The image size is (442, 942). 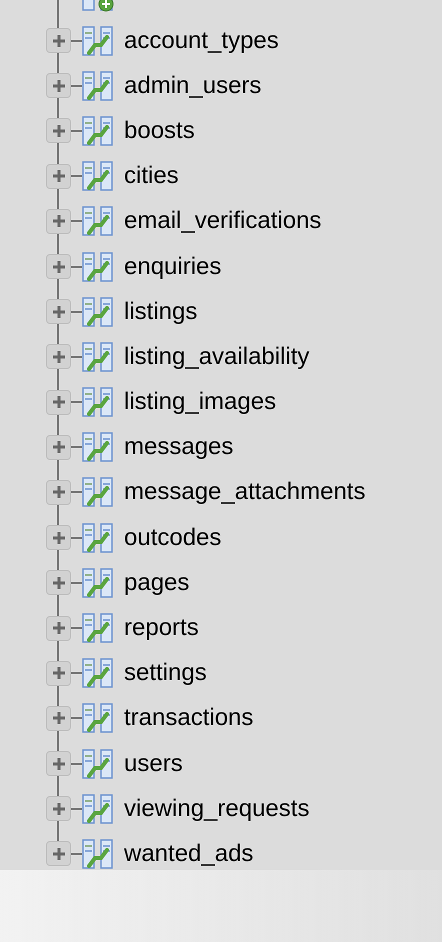 I want to click on table-name: transactions, so click(x=189, y=718).